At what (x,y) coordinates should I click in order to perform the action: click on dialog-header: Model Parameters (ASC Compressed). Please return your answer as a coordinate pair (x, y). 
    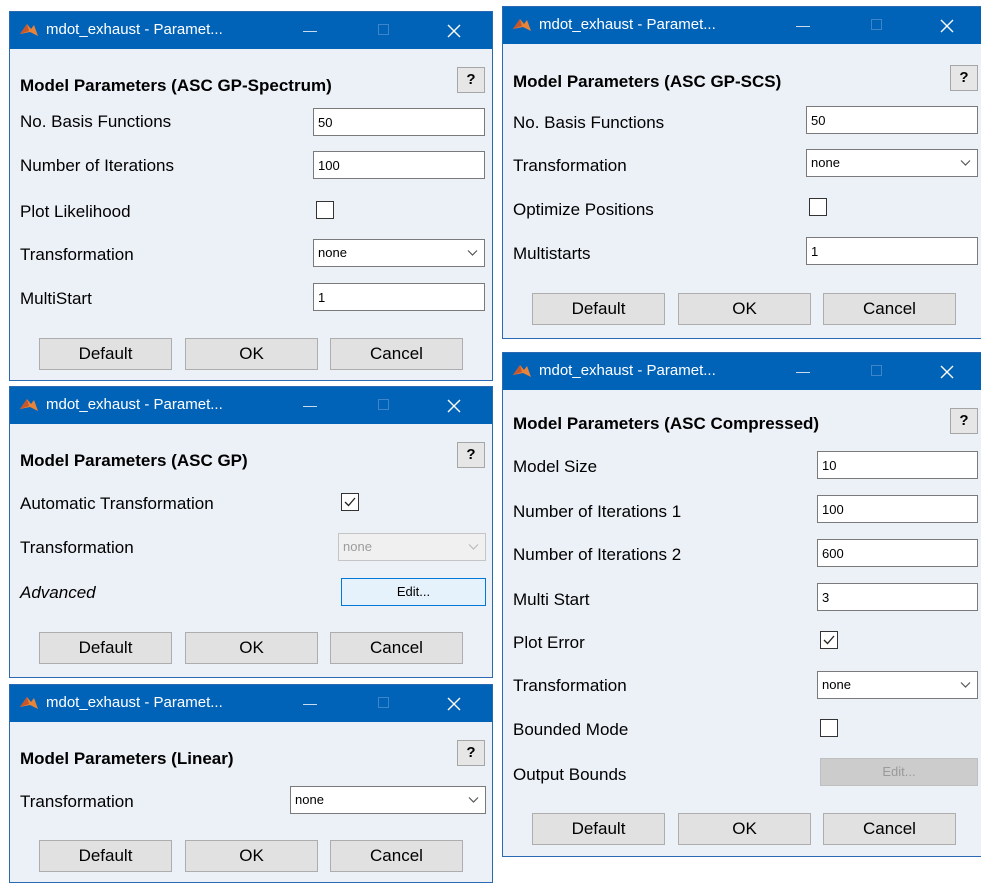
    Looking at the image, I should click on (666, 423).